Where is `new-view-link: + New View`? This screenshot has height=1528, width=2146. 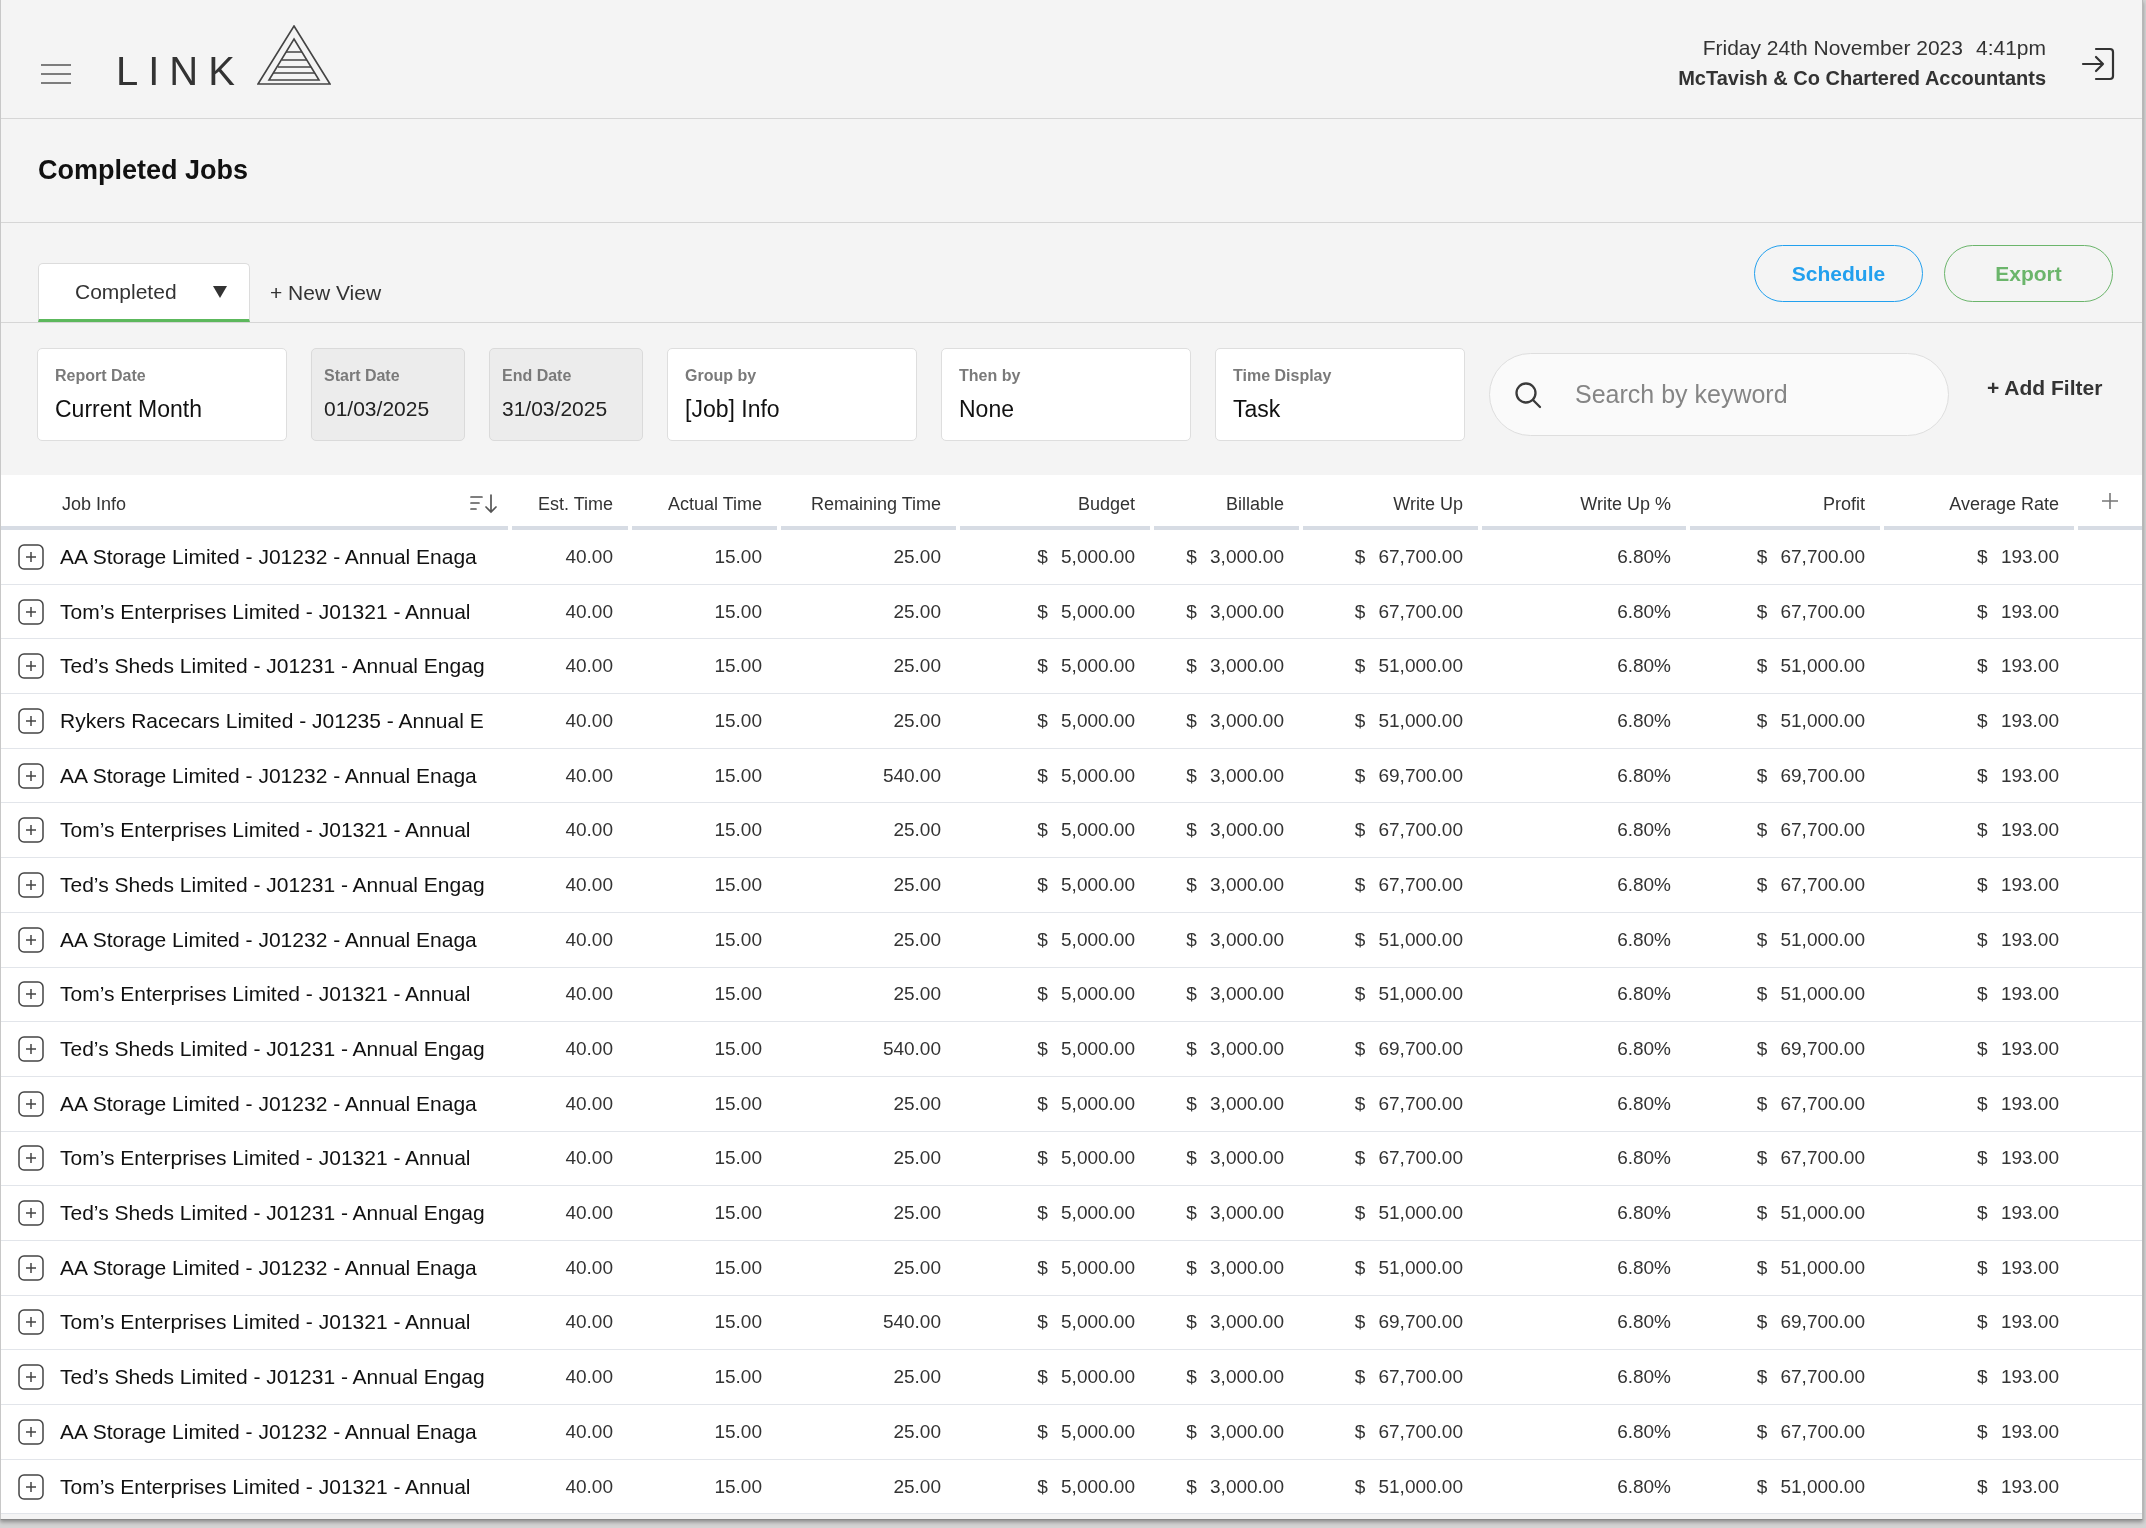
new-view-link: + New View is located at coordinates (326, 292).